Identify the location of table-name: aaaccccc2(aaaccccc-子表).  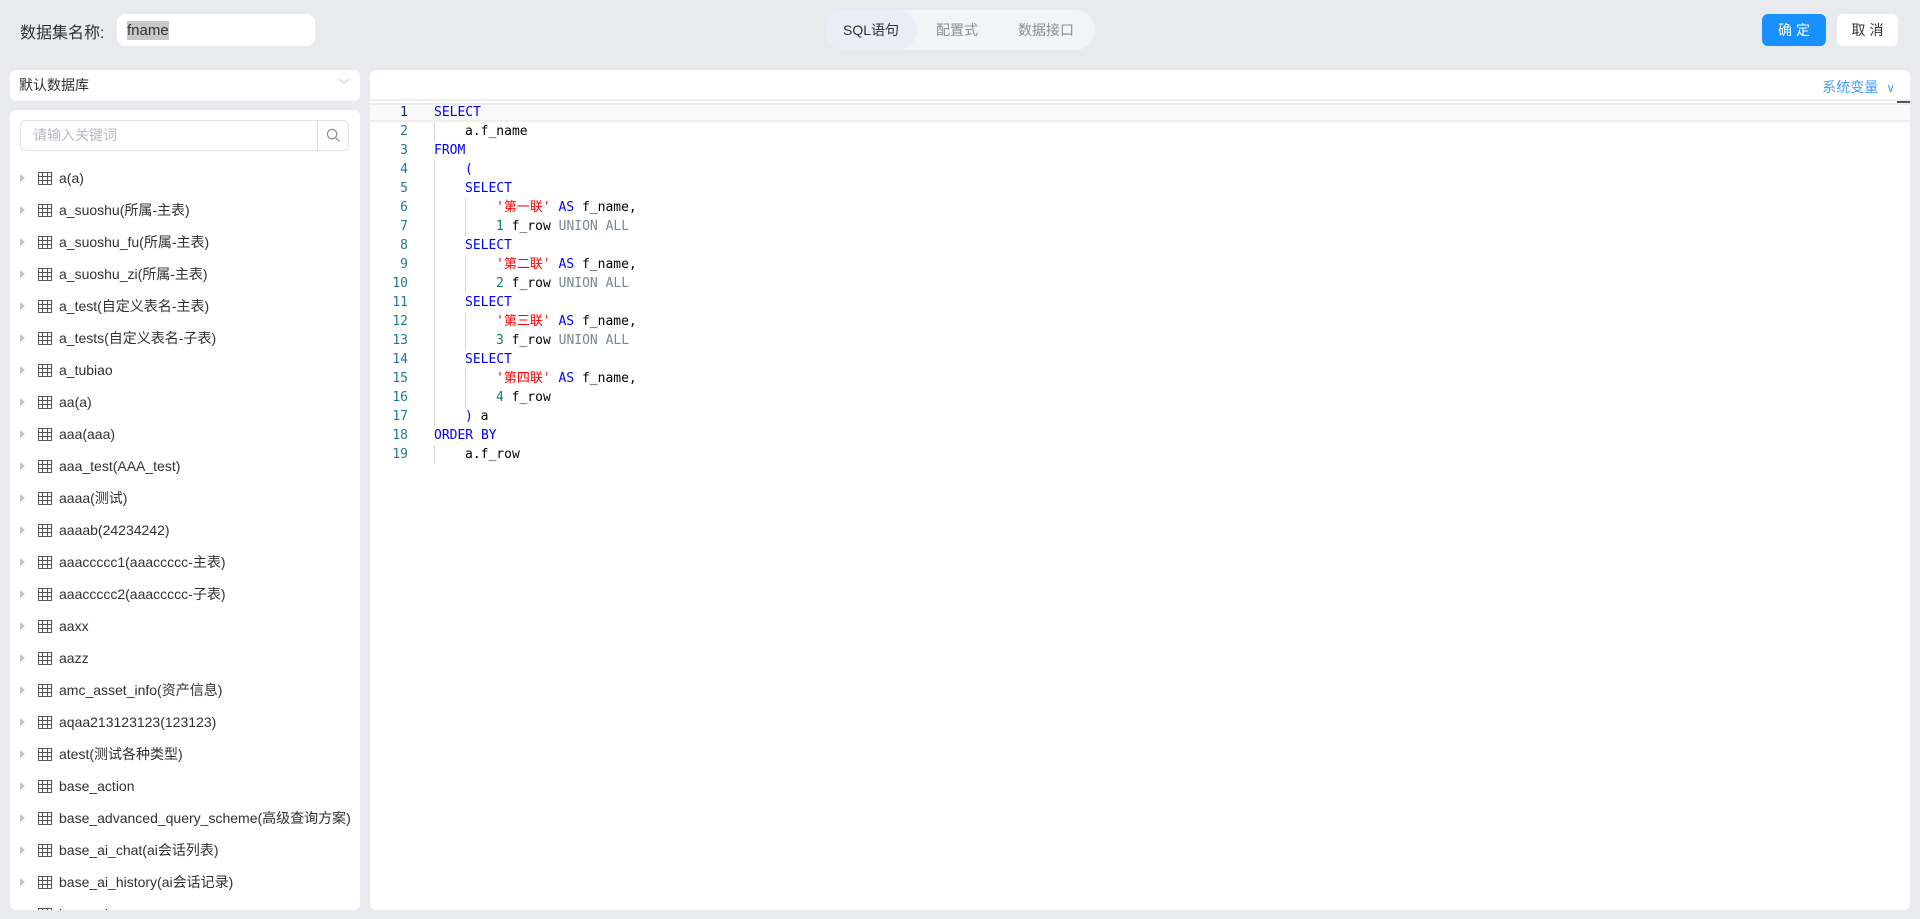
(142, 594).